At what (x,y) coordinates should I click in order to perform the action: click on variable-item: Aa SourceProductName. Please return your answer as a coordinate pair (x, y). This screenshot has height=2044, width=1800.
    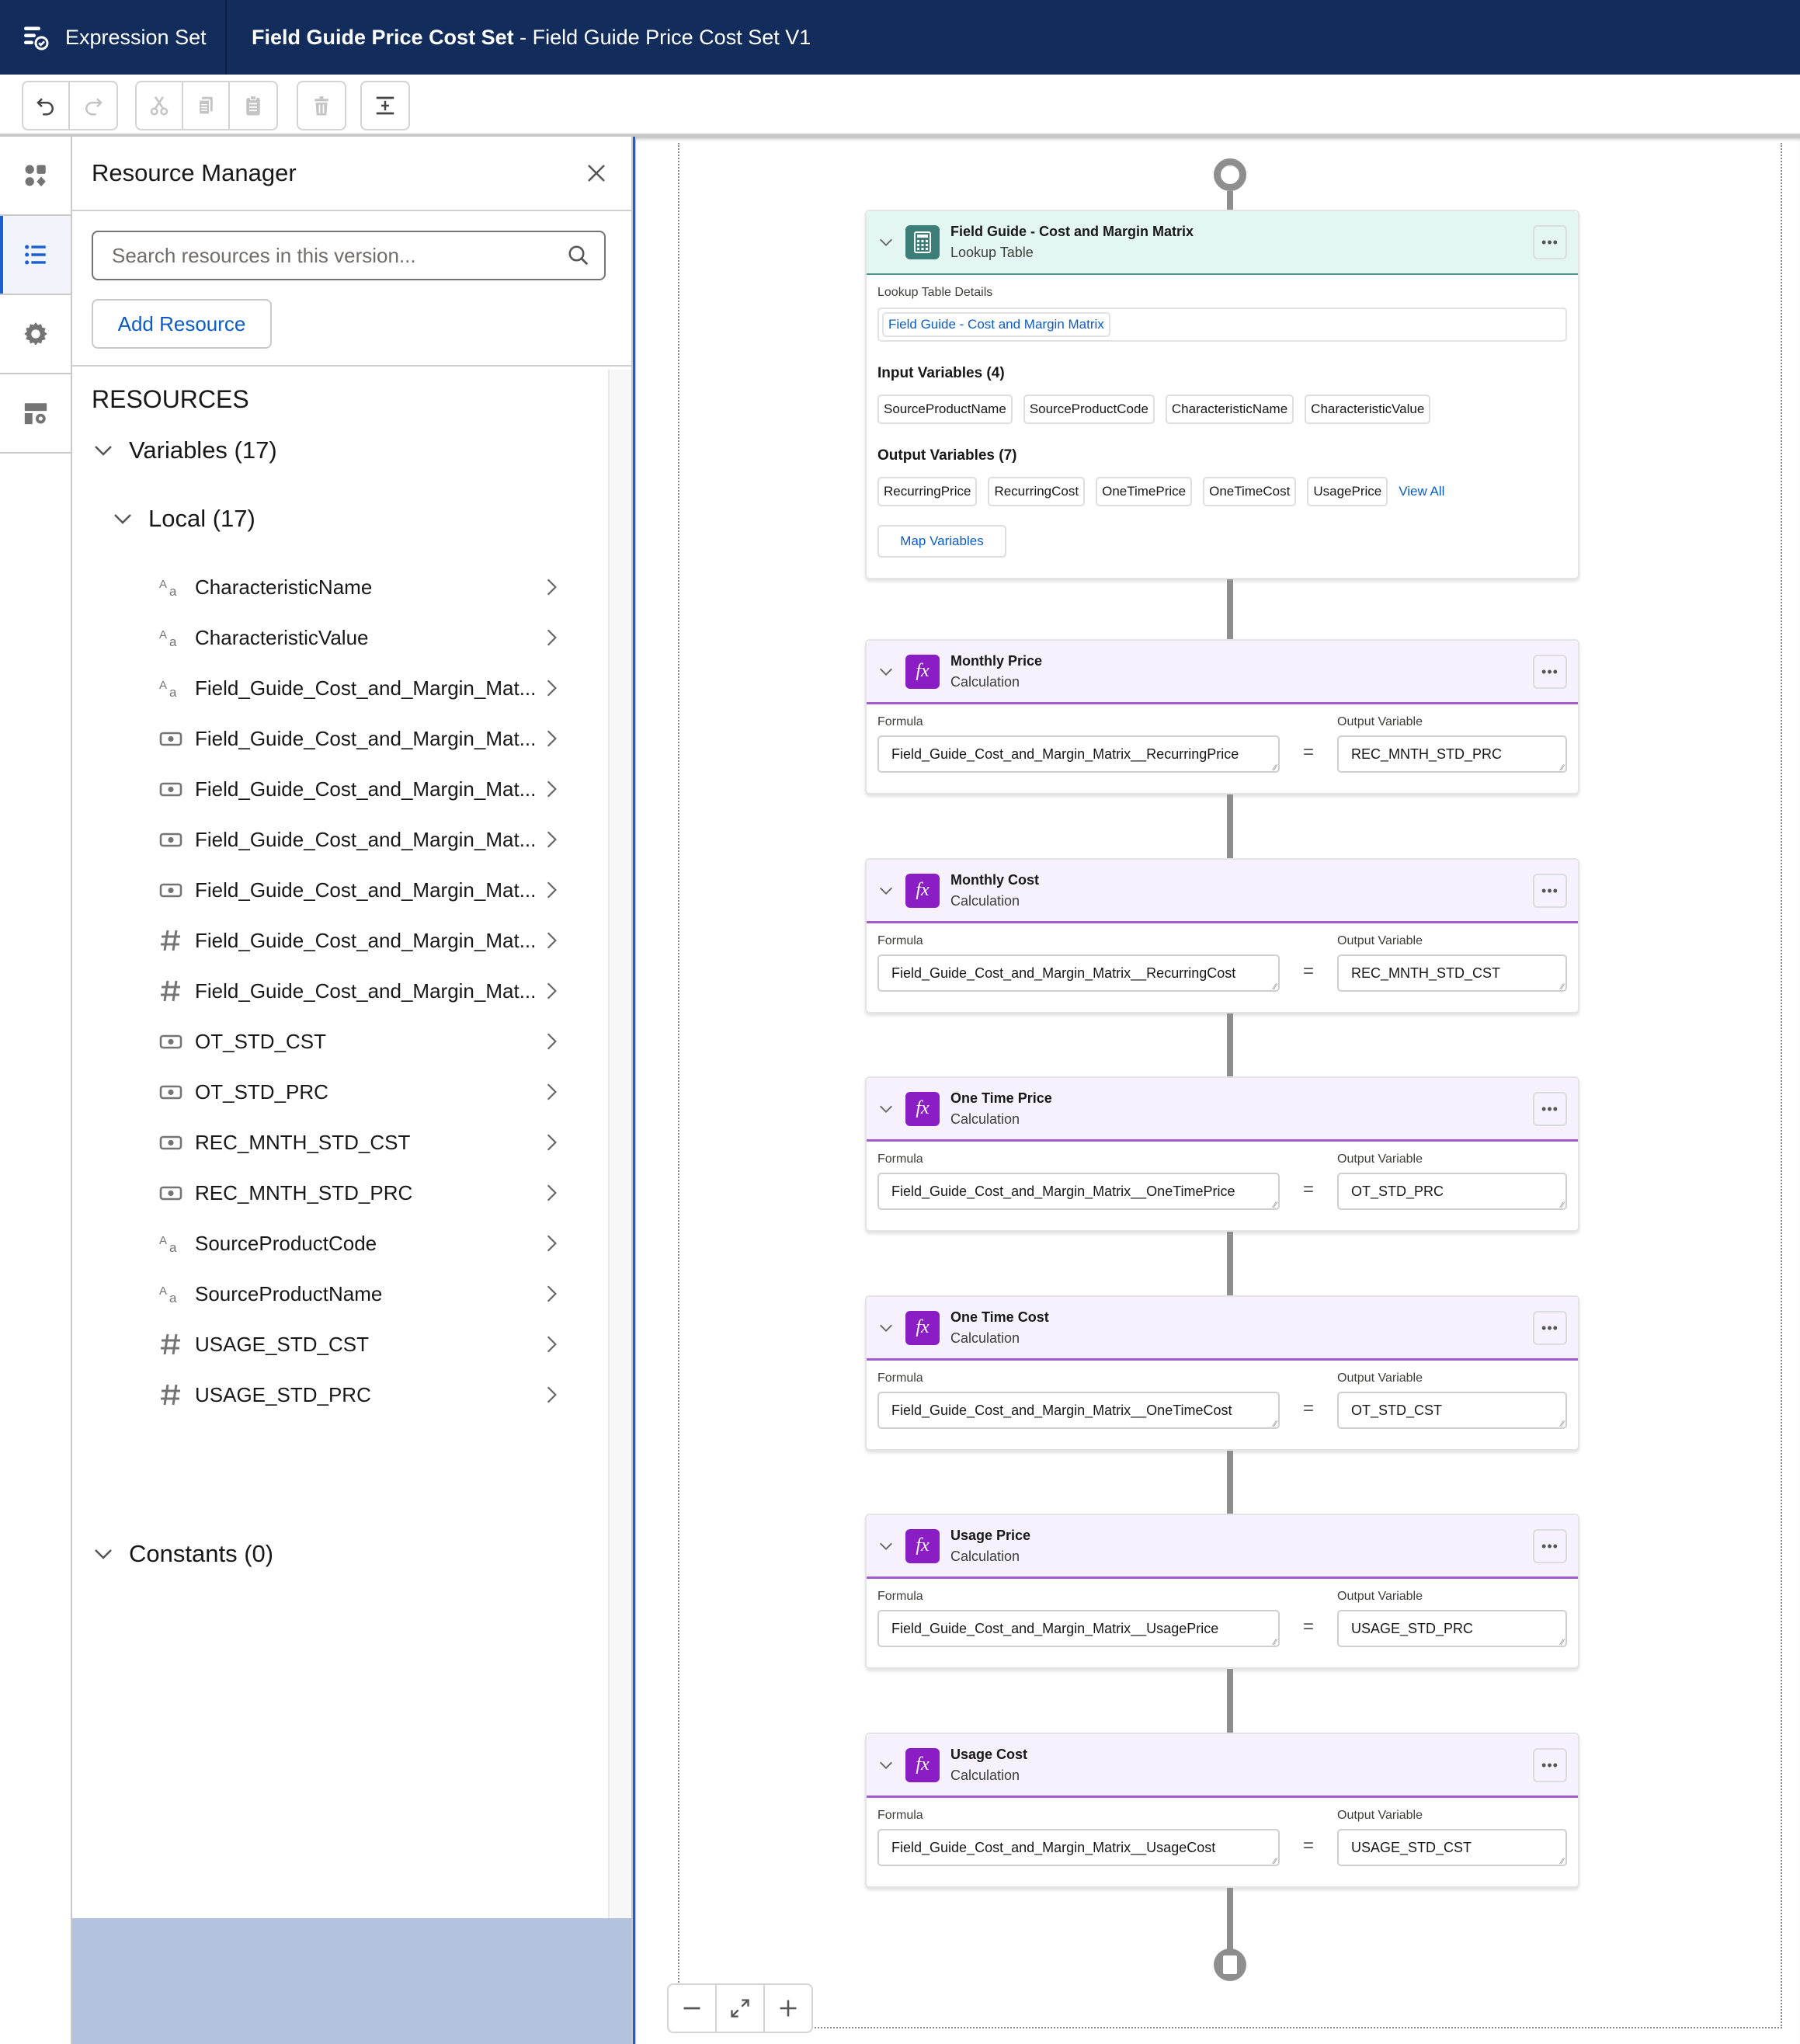
    Looking at the image, I should click on (359, 1293).